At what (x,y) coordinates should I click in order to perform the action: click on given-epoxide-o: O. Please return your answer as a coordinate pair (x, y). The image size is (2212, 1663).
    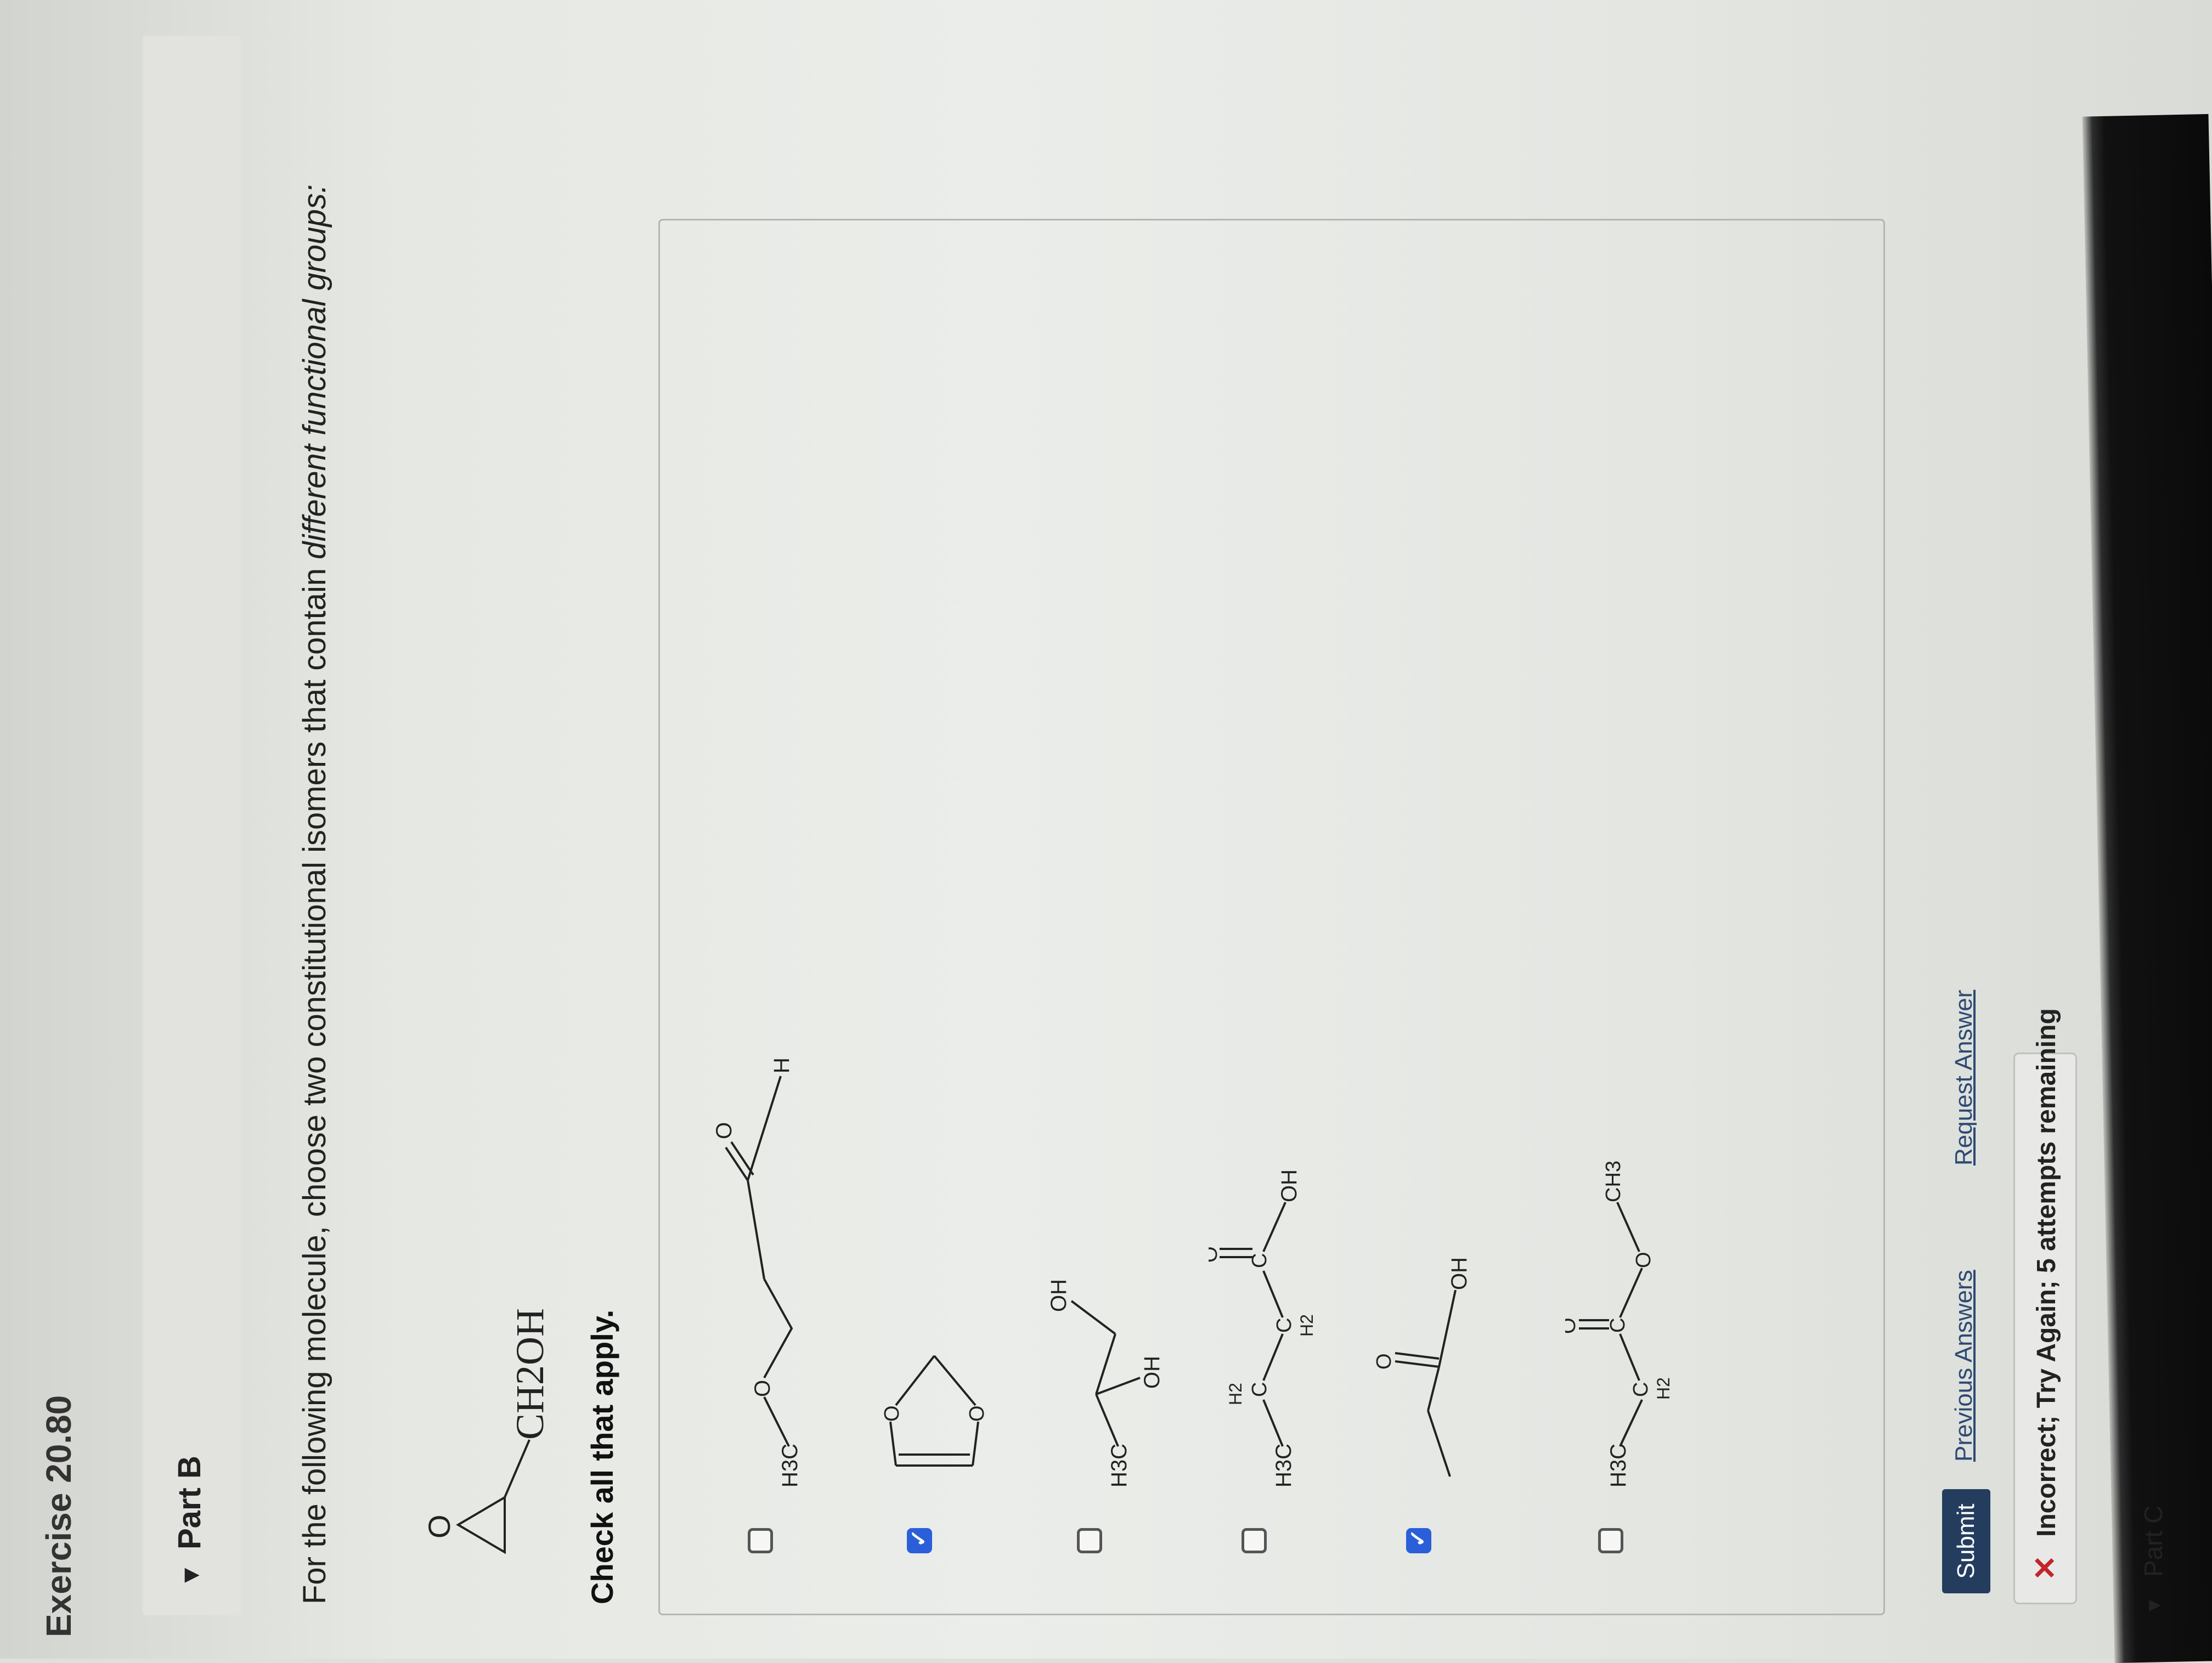
    Looking at the image, I should click on (439, 1526).